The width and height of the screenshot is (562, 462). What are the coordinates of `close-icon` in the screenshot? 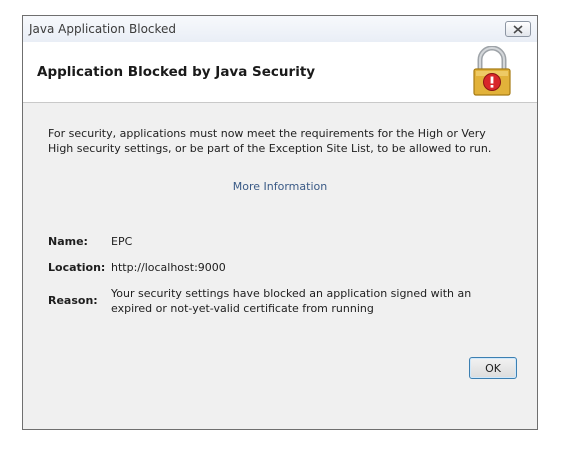 It's located at (518, 29).